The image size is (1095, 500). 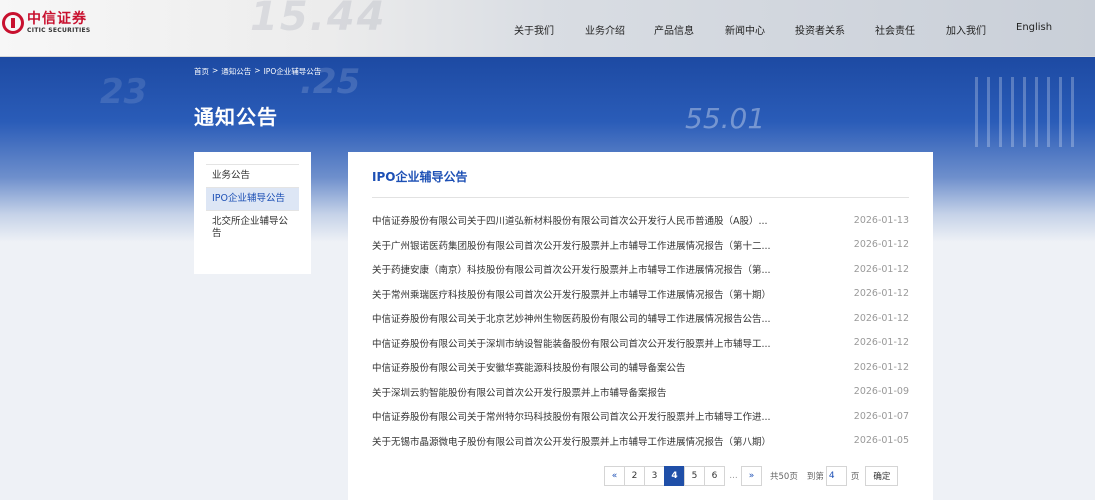 I want to click on breadcrumb-notices: 通知公告, so click(x=236, y=71).